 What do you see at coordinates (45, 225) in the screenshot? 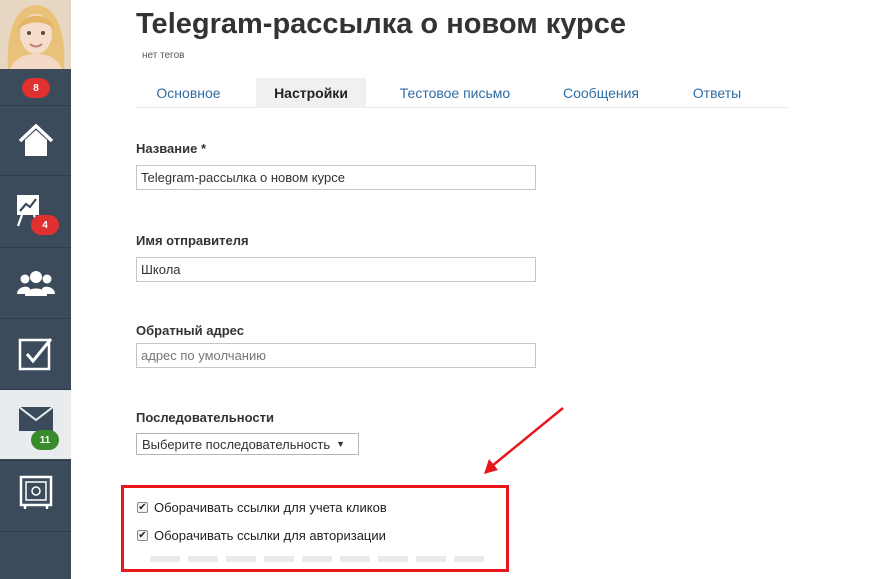
I see `stats-badge: 4` at bounding box center [45, 225].